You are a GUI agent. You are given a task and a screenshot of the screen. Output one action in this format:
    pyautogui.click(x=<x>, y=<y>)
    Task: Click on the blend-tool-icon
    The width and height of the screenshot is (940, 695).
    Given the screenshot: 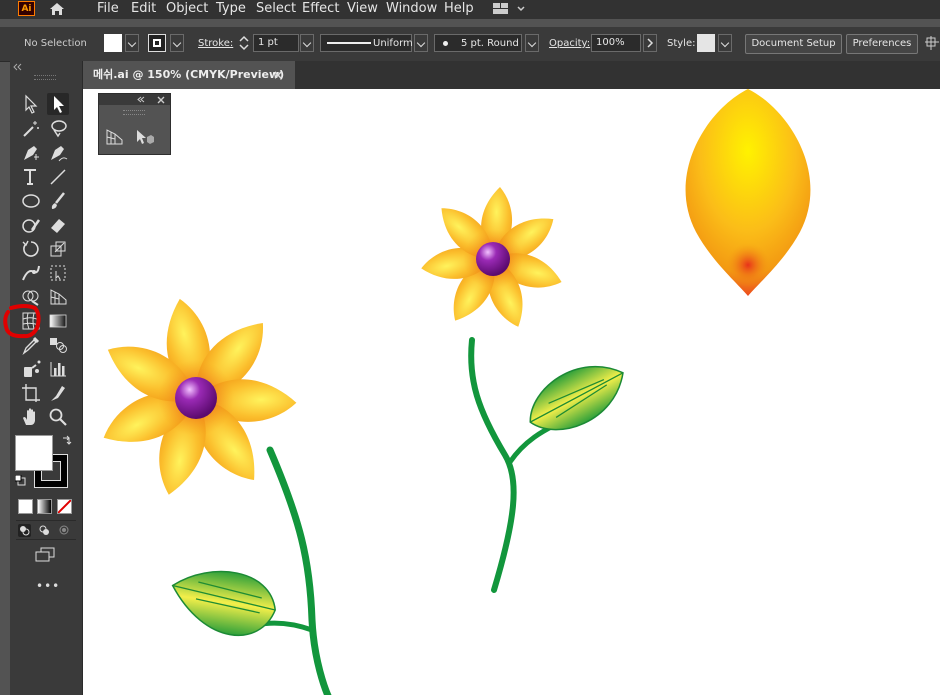 What is the action you would take?
    pyautogui.click(x=58, y=345)
    